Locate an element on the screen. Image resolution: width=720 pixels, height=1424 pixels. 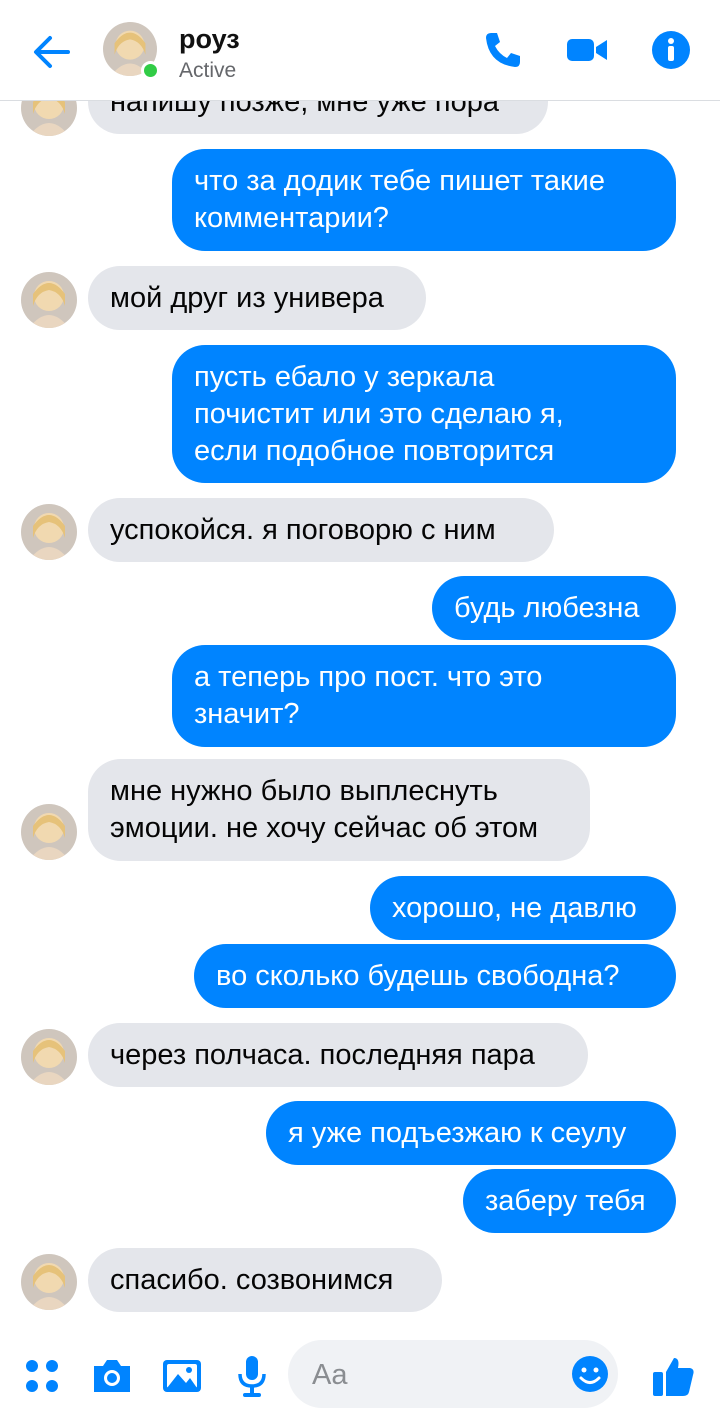
message-bubble-outgoing: а теперь про пост. что это значит? is located at coordinates (424, 696).